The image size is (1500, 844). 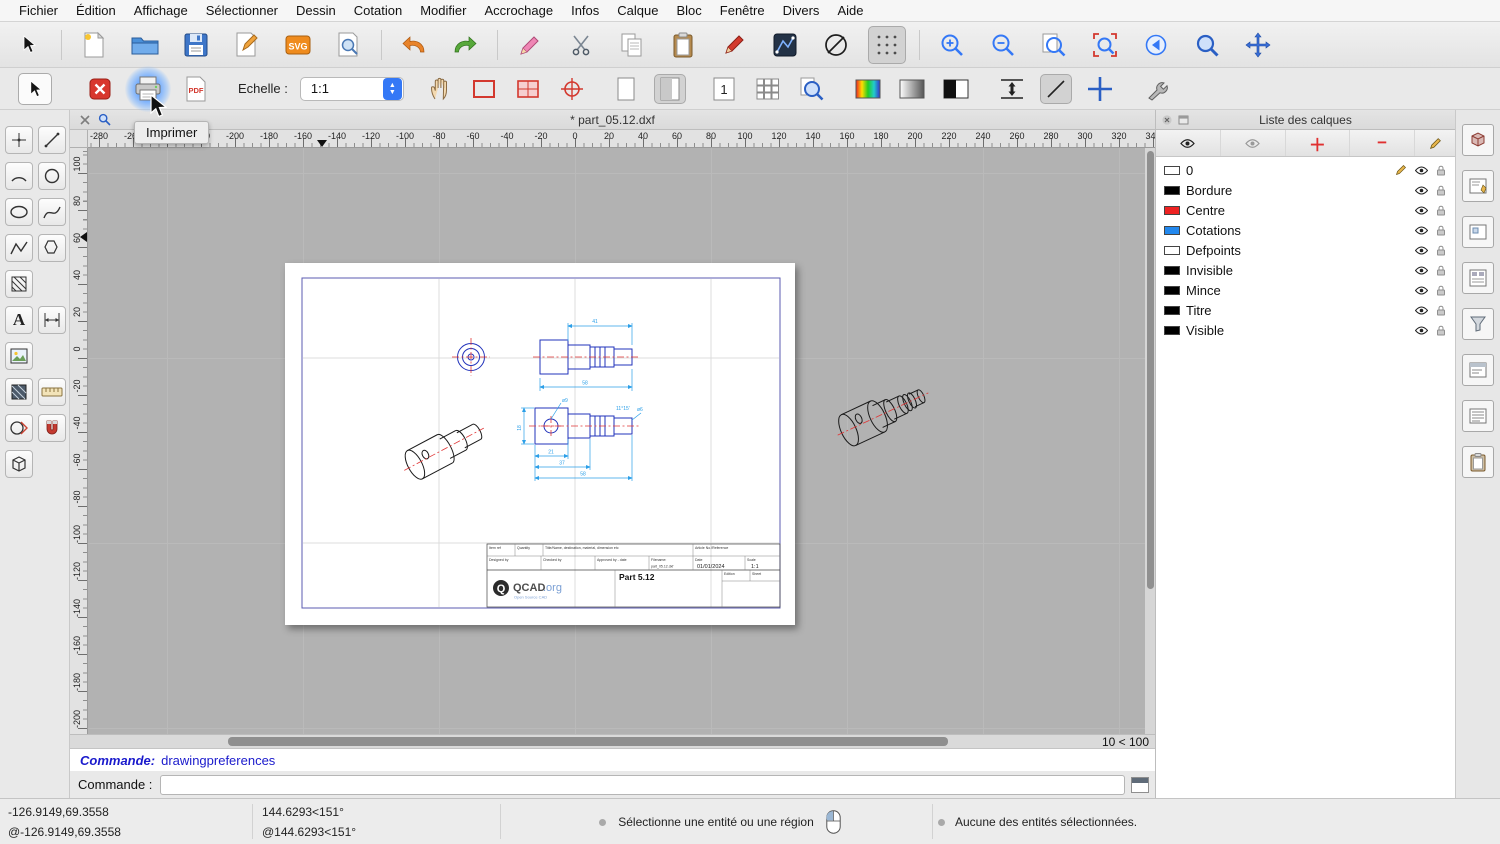 I want to click on zoom-selection-button, so click(x=1105, y=45).